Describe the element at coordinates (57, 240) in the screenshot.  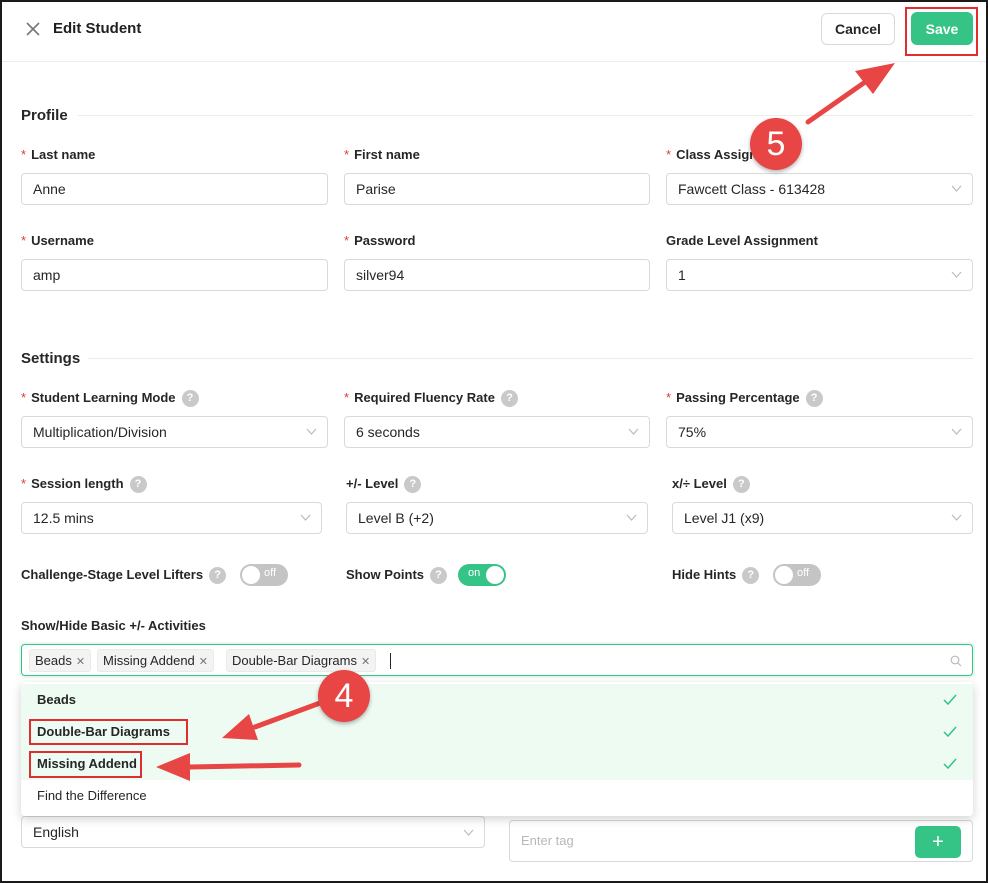
I see `username-label: * Username` at that location.